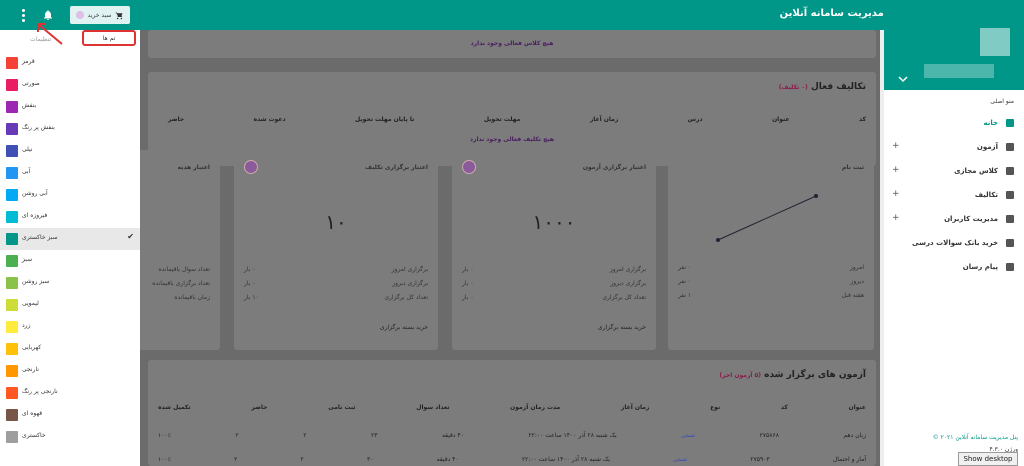 The image size is (1024, 466). I want to click on theme-item: نارنجی پر رنگ, so click(70, 393).